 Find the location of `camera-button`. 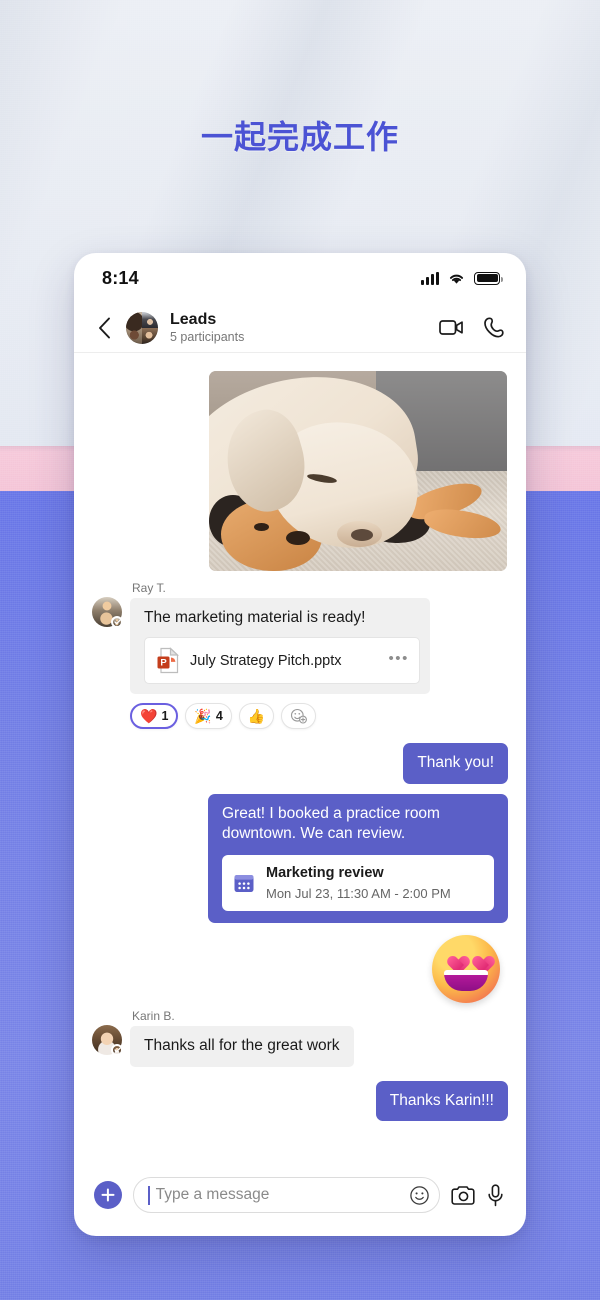

camera-button is located at coordinates (463, 1195).